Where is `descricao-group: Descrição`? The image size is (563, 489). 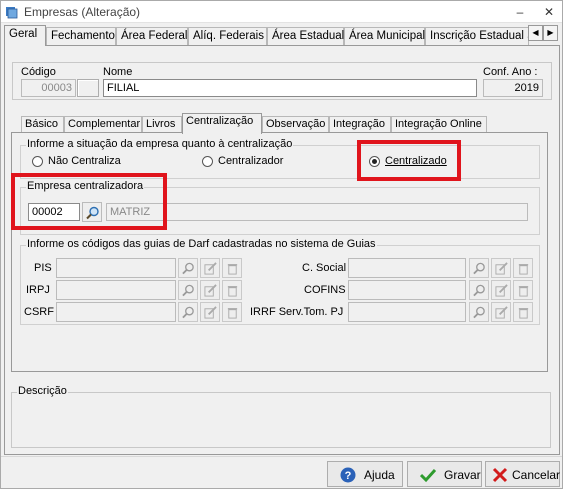 descricao-group: Descrição is located at coordinates (281, 416).